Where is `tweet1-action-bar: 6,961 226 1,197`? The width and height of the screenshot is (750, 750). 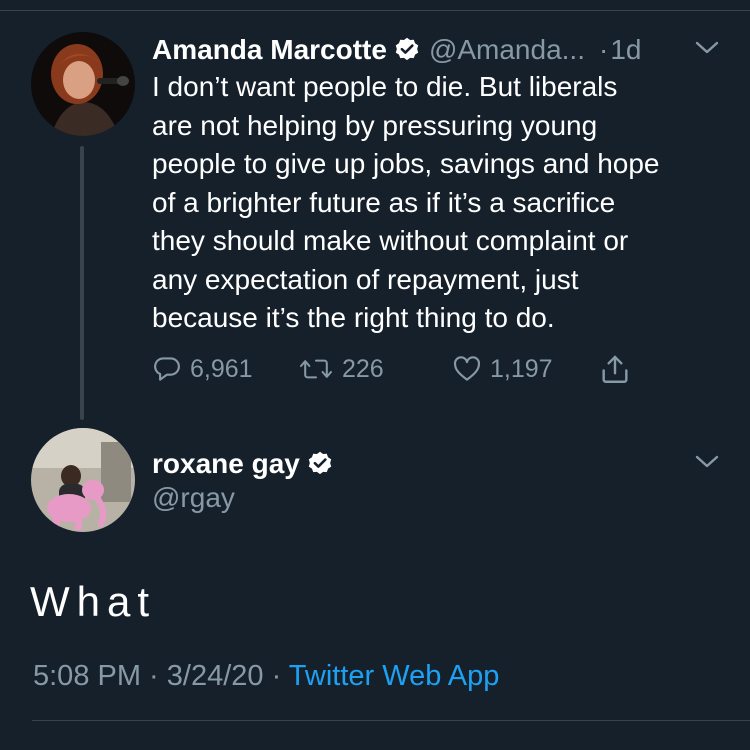 tweet1-action-bar: 6,961 226 1,197 is located at coordinates (402, 369).